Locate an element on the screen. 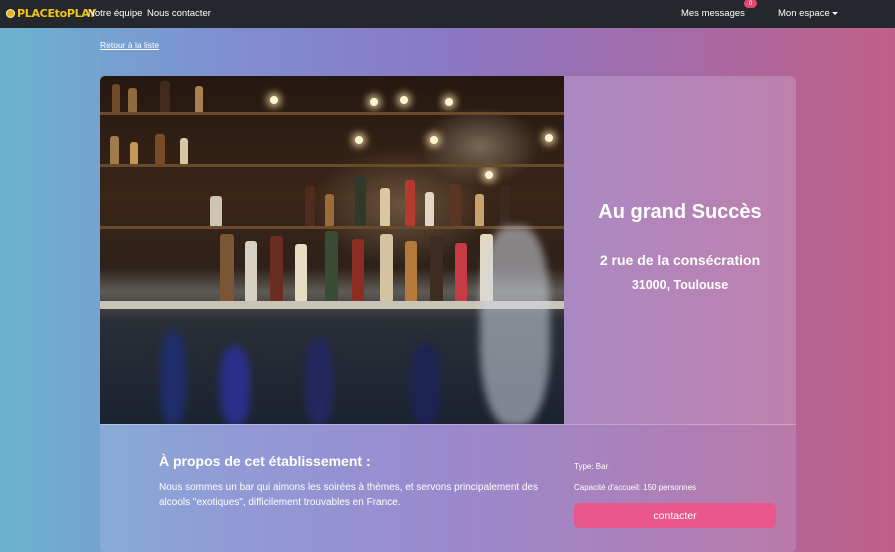 The width and height of the screenshot is (895, 552). venue-type: Type: Bar is located at coordinates (591, 466).